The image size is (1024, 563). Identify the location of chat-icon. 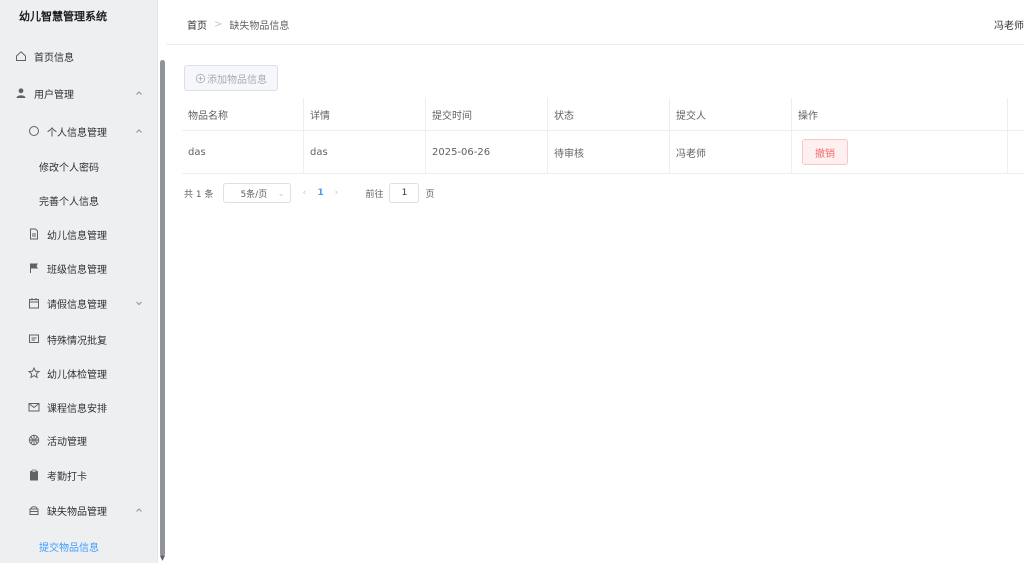
(34, 131).